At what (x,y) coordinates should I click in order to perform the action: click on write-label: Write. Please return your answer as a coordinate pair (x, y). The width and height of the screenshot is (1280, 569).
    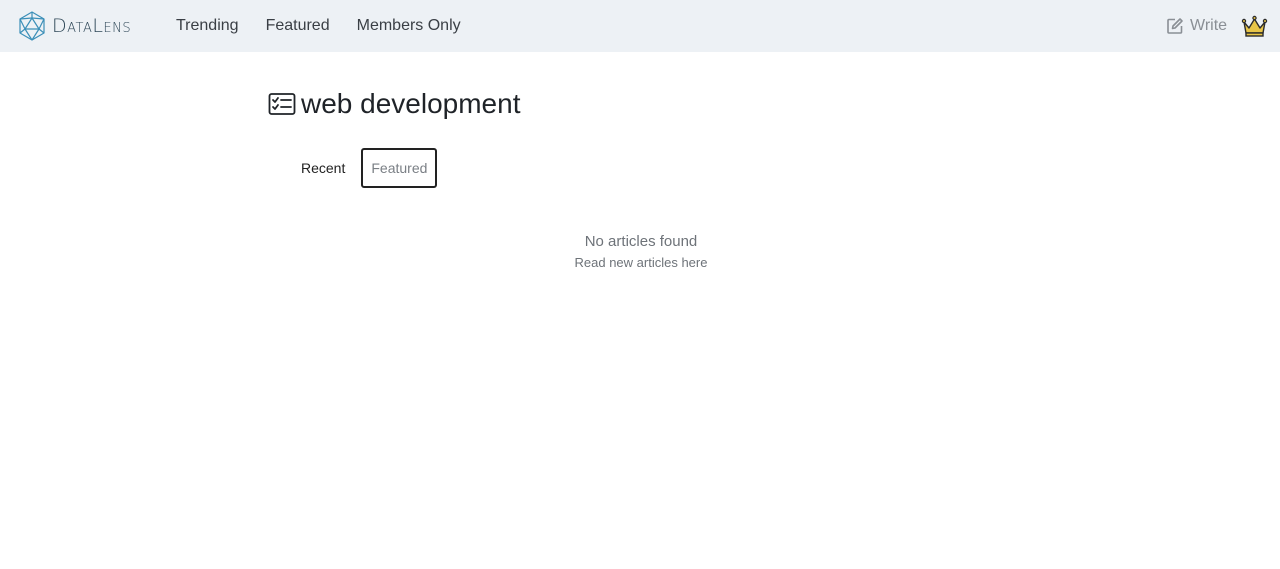
    Looking at the image, I should click on (1209, 25).